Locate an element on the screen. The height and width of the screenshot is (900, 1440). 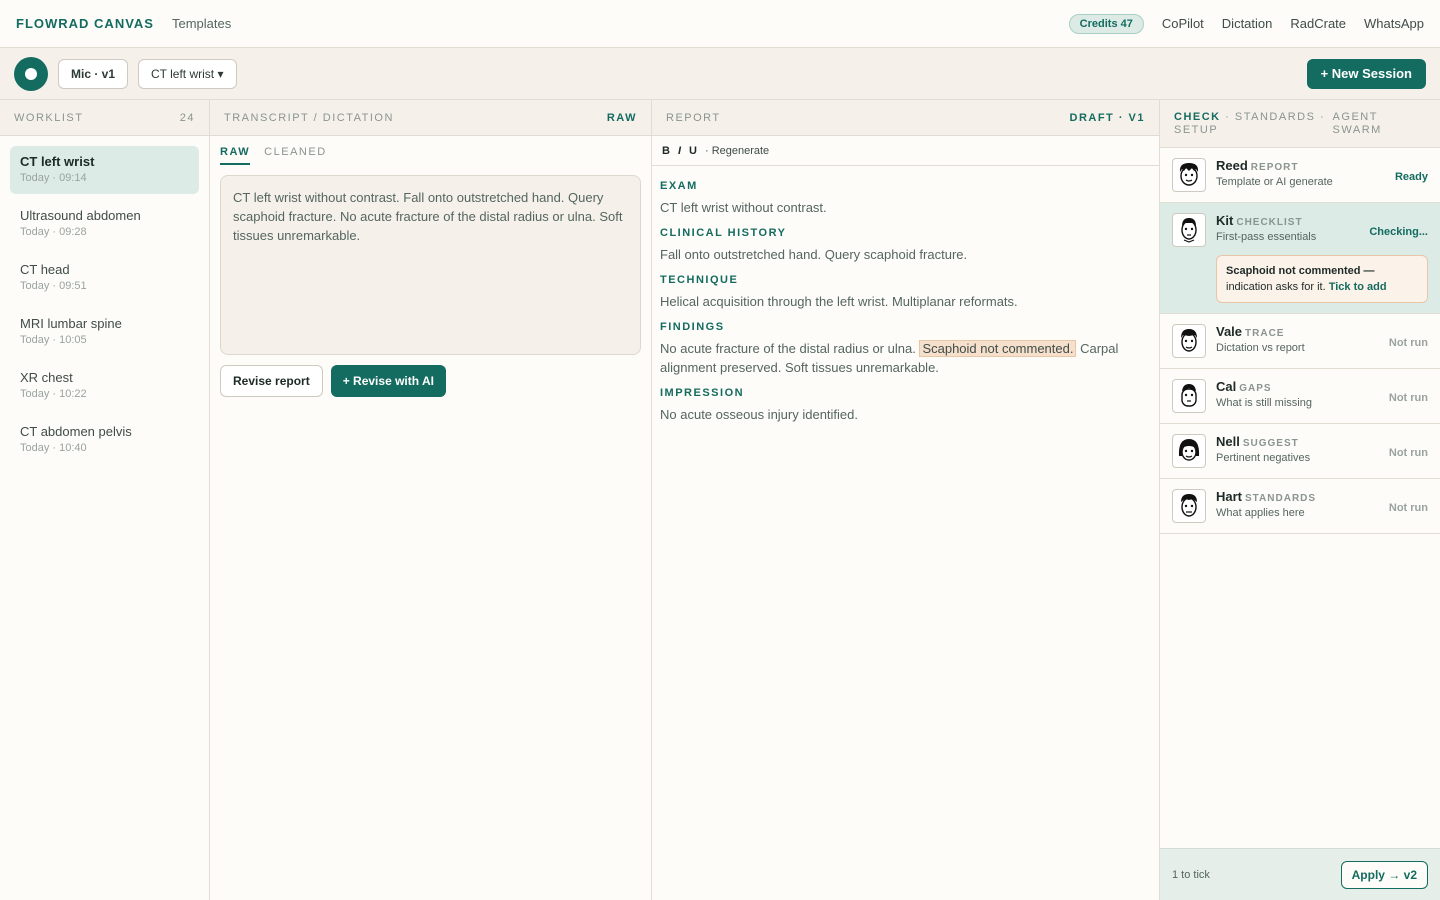
agent-card-hart: Hart STANDARDS What applies here Not run is located at coordinates (1300, 506).